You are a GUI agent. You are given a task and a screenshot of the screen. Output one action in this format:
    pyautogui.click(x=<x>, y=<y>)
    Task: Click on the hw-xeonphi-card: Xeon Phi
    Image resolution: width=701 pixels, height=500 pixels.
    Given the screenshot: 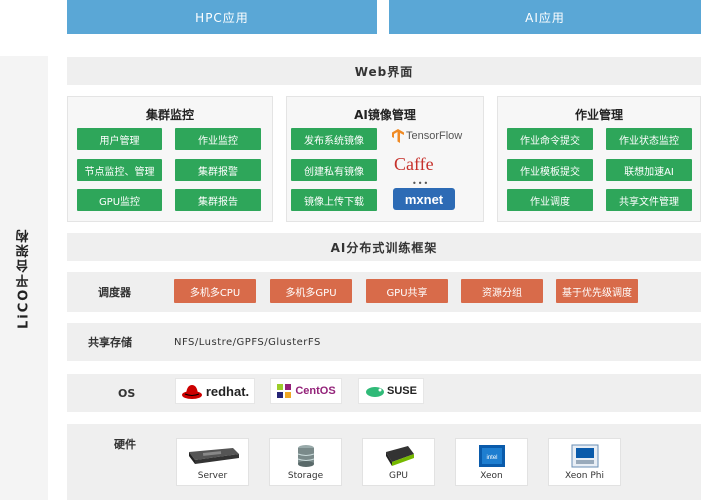 What is the action you would take?
    pyautogui.click(x=584, y=462)
    